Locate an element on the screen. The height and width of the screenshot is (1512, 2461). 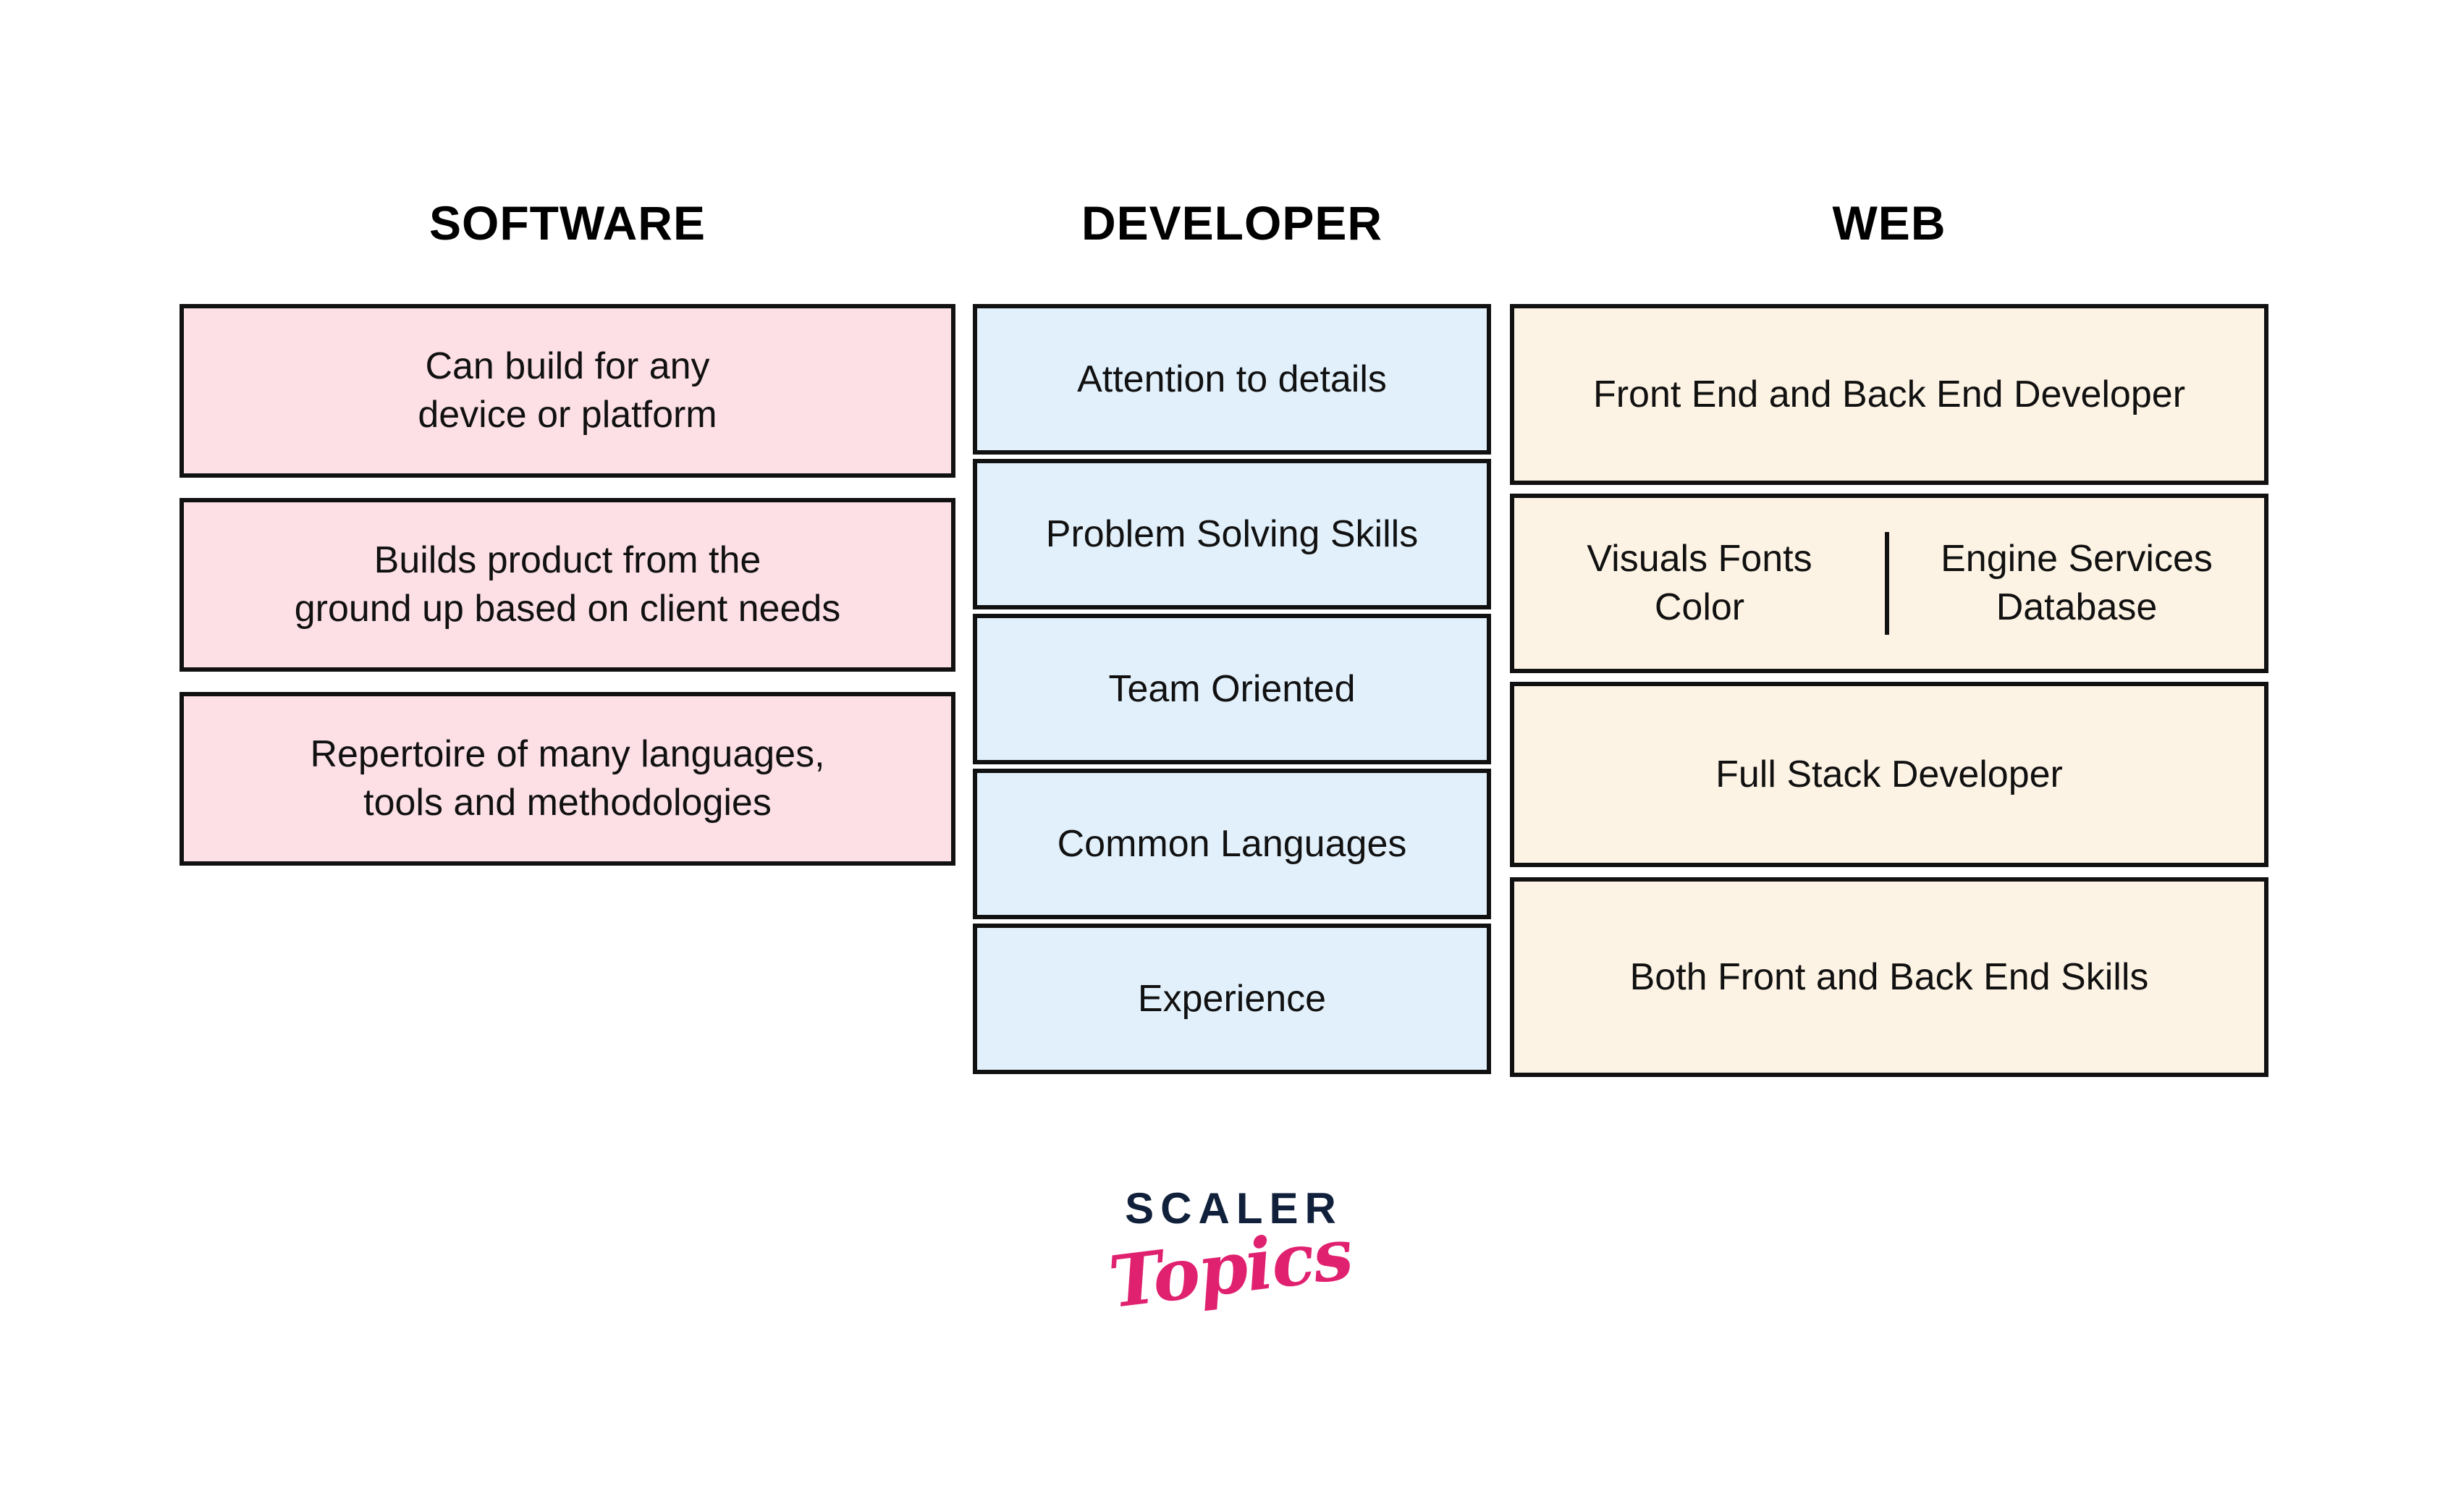
web-item-label: Both Front and Back End Skills is located at coordinates (1889, 976).